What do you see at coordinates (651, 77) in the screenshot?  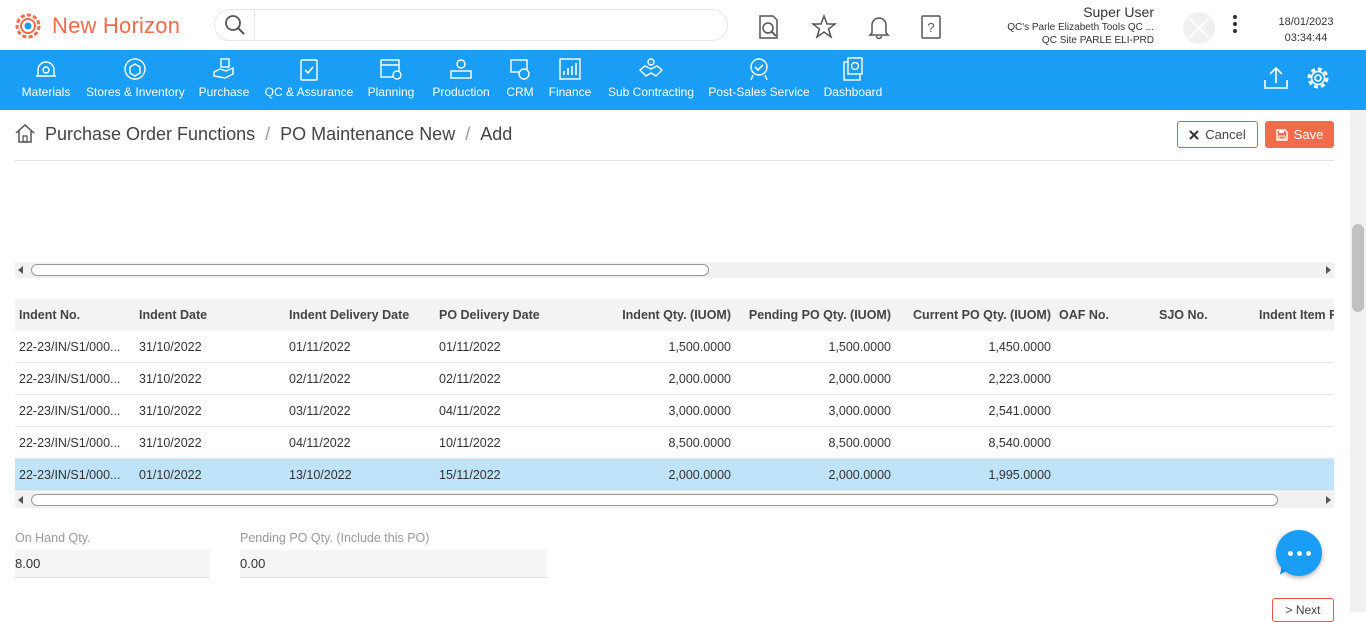 I see `nav-item-sub-contracting: Sub Contracting` at bounding box center [651, 77].